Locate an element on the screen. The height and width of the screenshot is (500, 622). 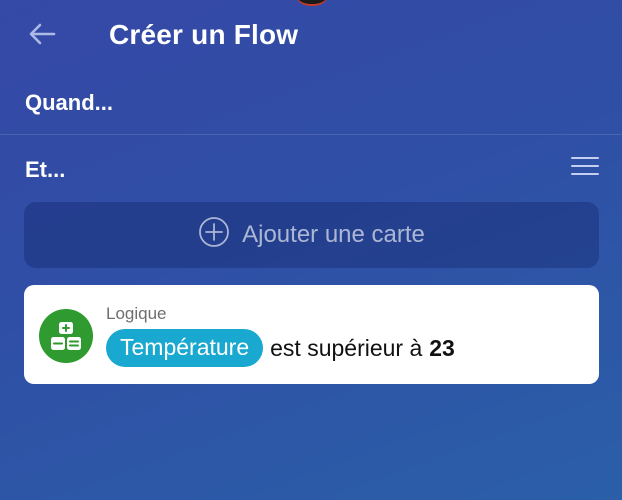
add-card-button: Ajouter une carte is located at coordinates (311, 235).